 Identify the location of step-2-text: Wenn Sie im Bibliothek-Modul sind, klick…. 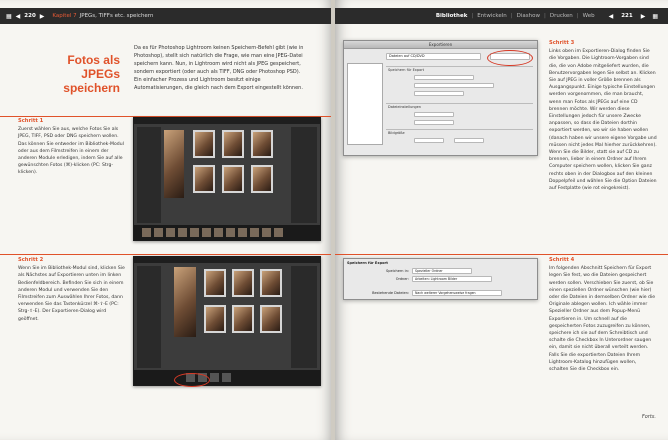
(71, 294).